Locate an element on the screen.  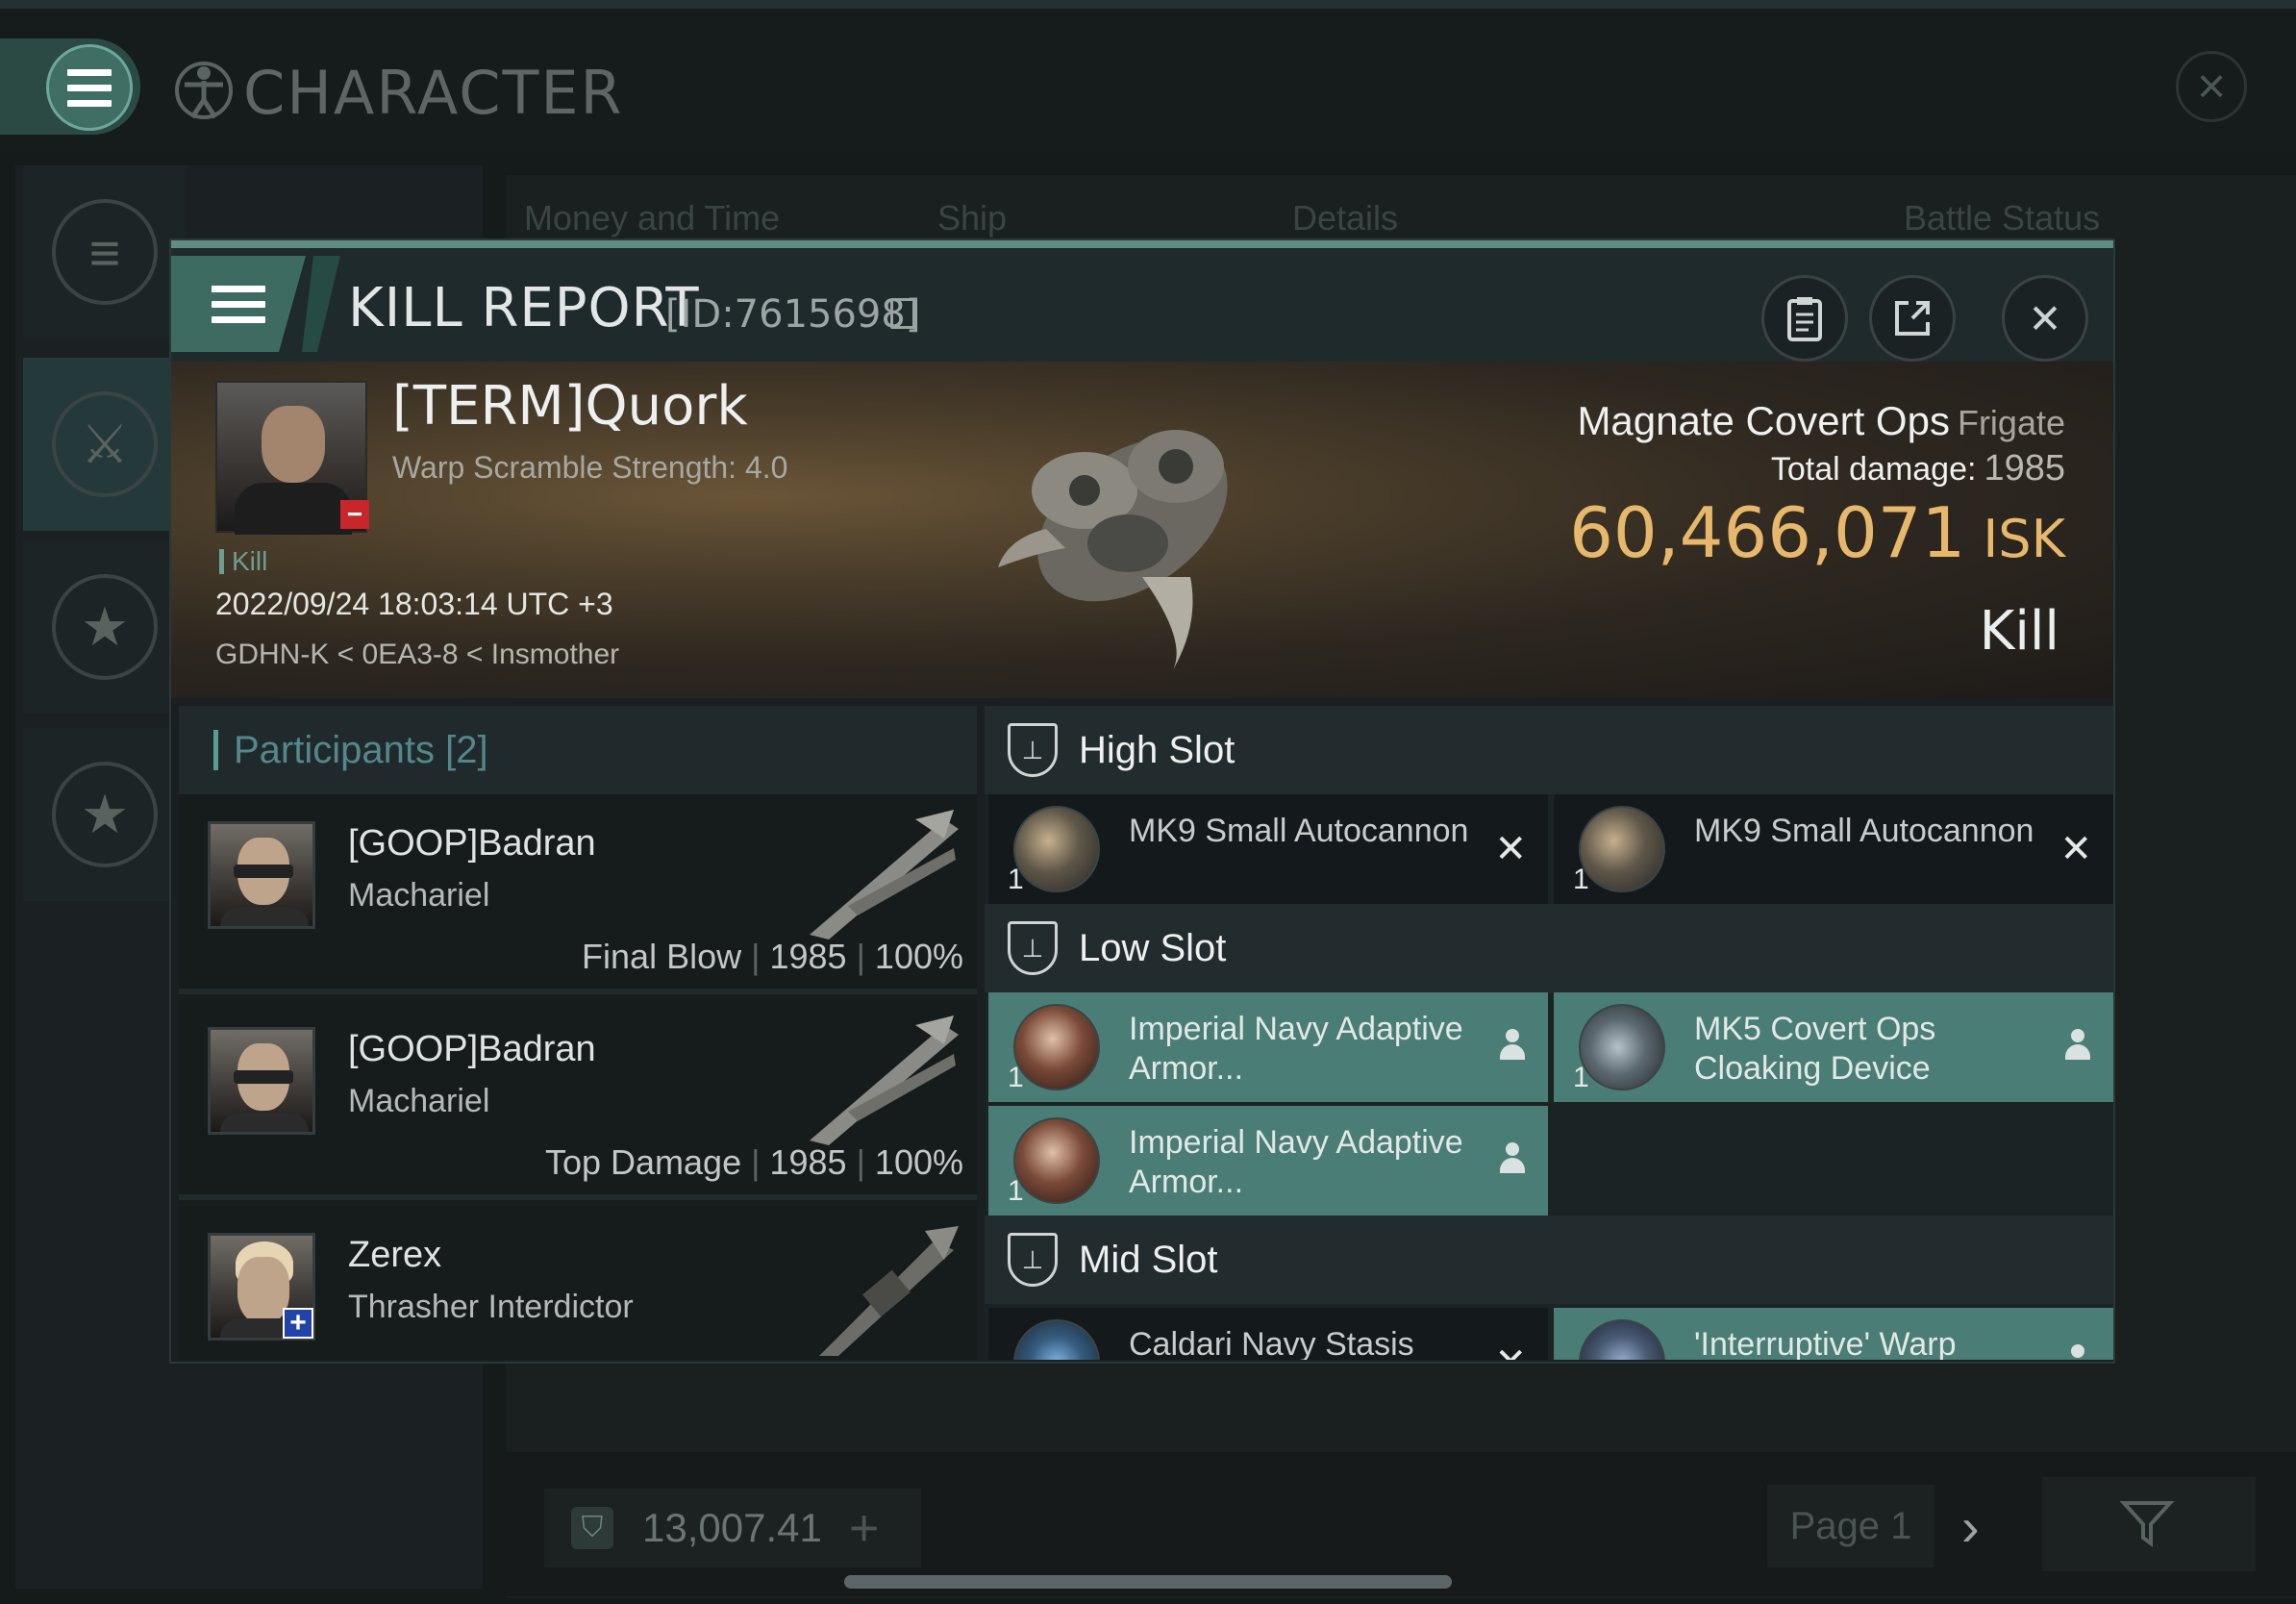
mid-slot-header: ⊥ Mid Slot is located at coordinates (1549, 1260).